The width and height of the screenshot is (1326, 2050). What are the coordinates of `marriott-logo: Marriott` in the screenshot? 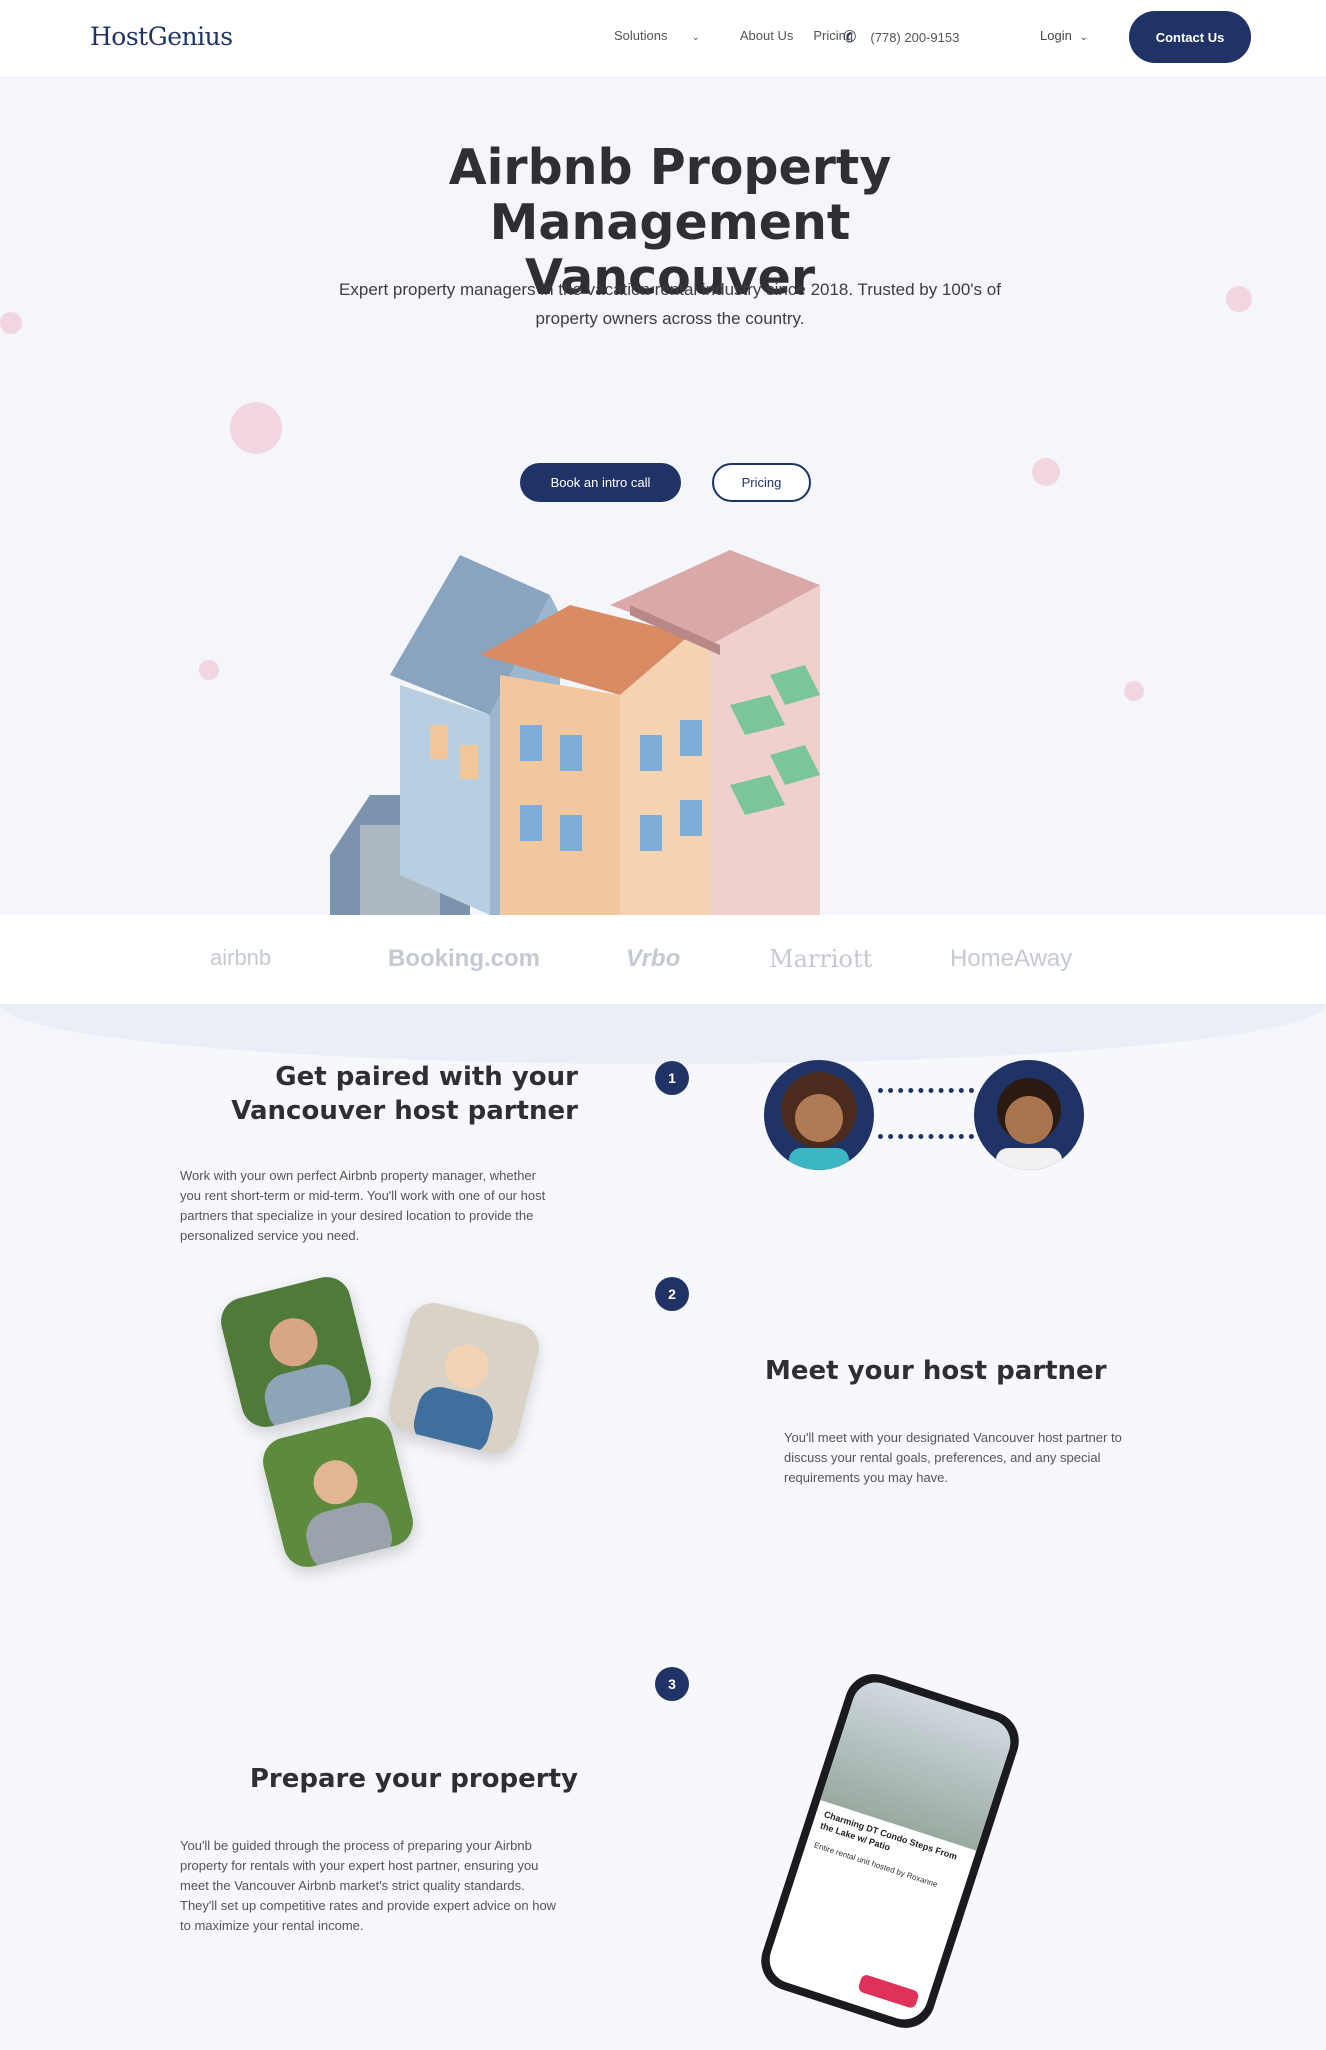 It's located at (821, 959).